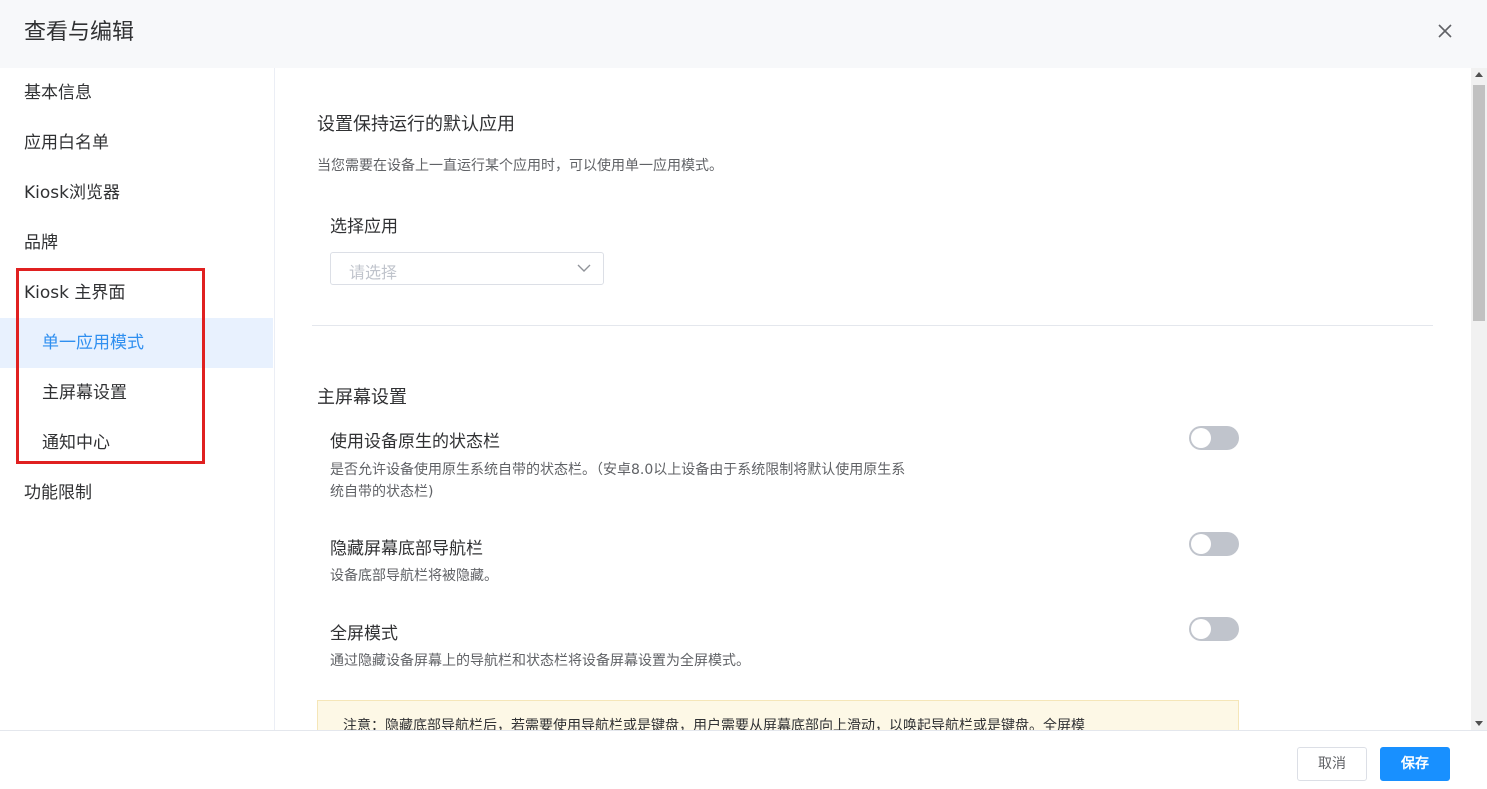 The height and width of the screenshot is (789, 1487). I want to click on hide-nav-bar-toggle, so click(1214, 544).